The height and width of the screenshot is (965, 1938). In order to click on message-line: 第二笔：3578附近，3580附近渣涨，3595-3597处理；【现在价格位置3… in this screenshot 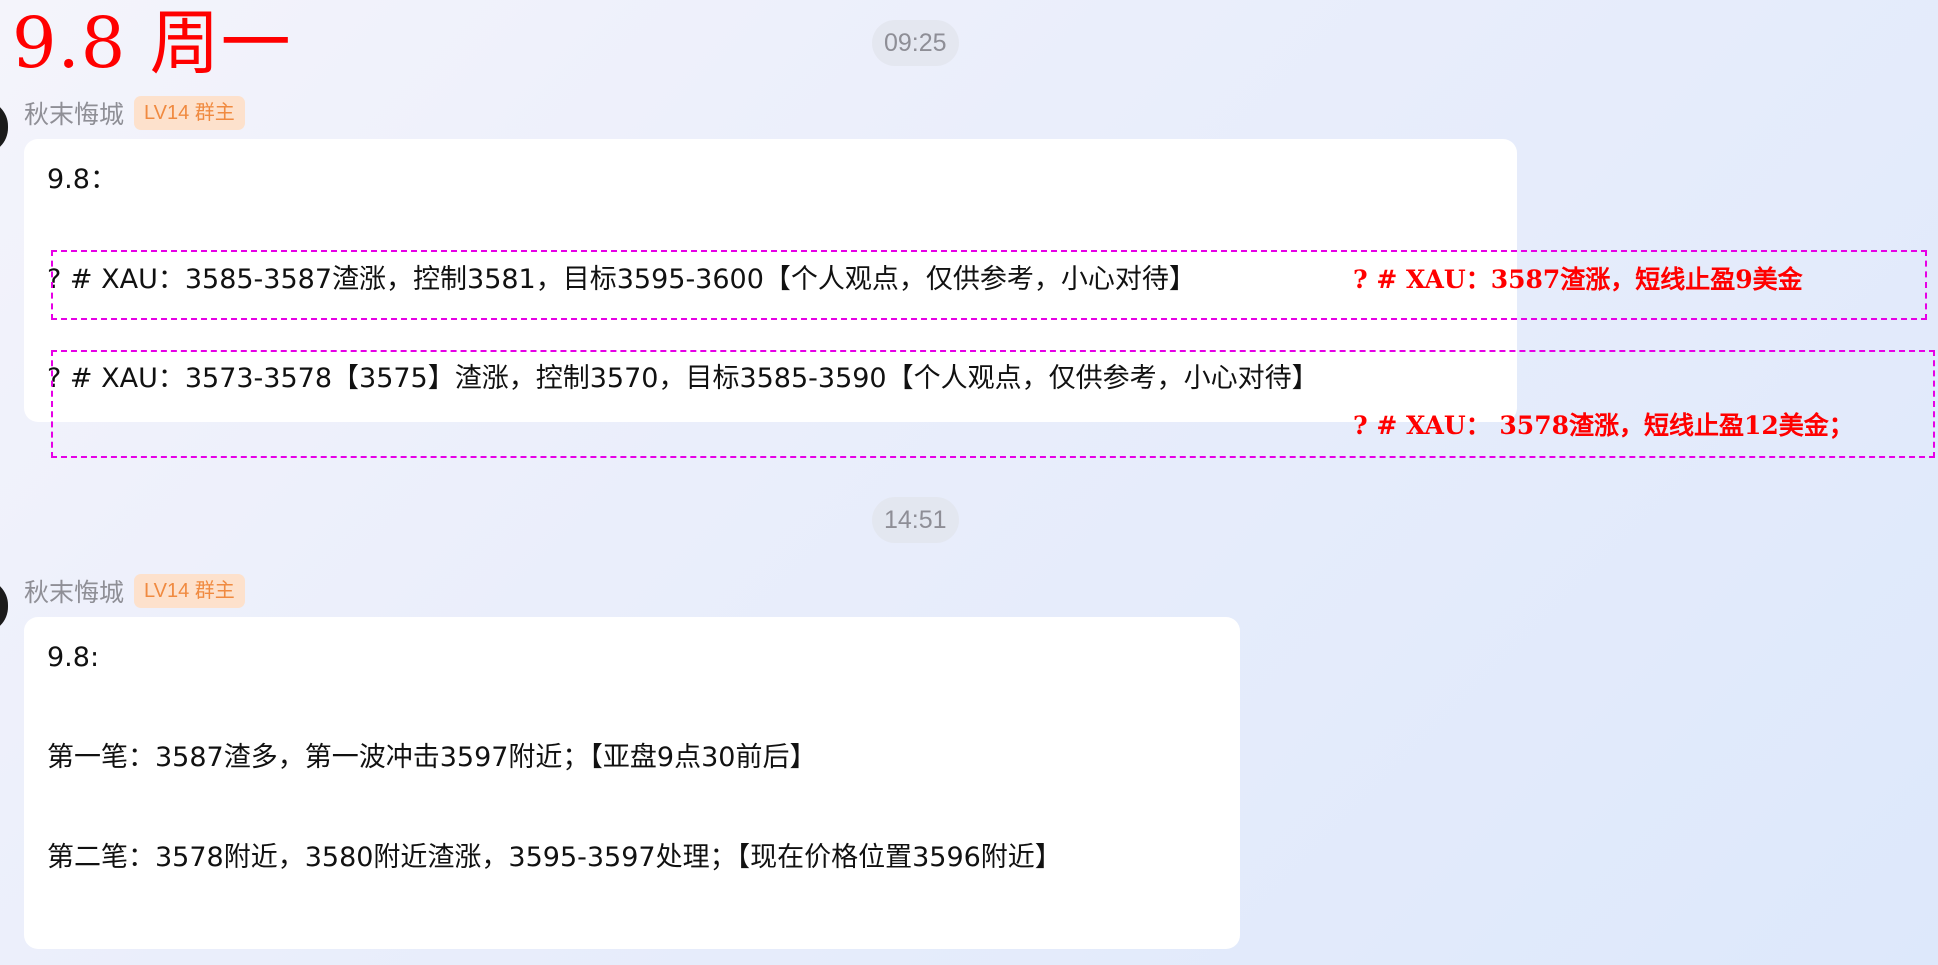, I will do `click(554, 857)`.